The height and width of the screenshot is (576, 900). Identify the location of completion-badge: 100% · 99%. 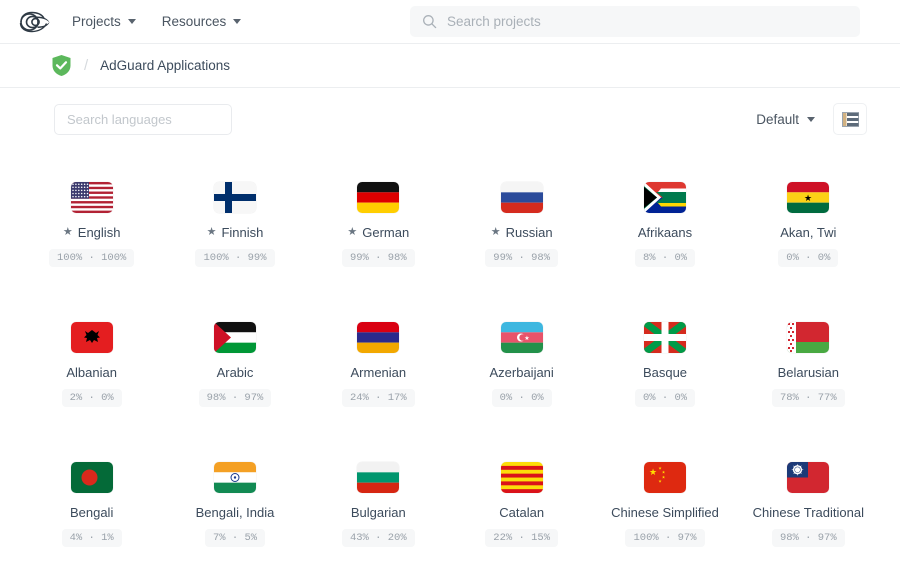
(235, 258).